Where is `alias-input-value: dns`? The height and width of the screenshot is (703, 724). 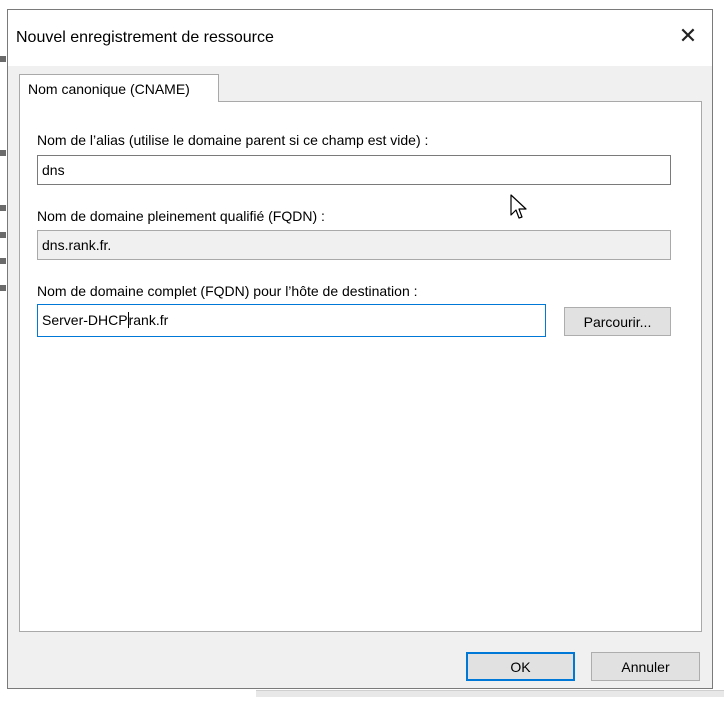 alias-input-value: dns is located at coordinates (53, 170).